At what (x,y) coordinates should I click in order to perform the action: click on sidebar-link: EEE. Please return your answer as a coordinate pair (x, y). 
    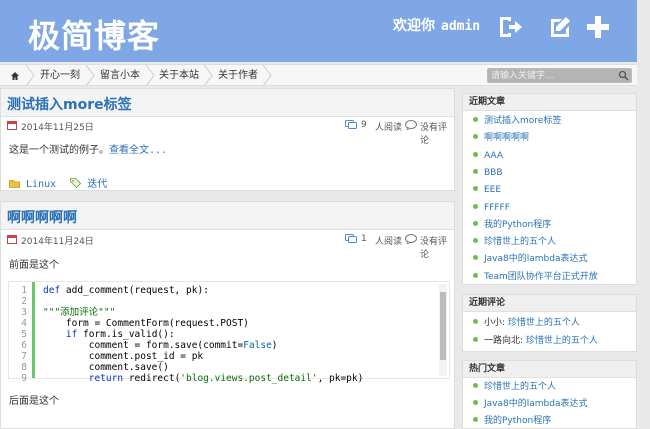
    Looking at the image, I should click on (487, 190).